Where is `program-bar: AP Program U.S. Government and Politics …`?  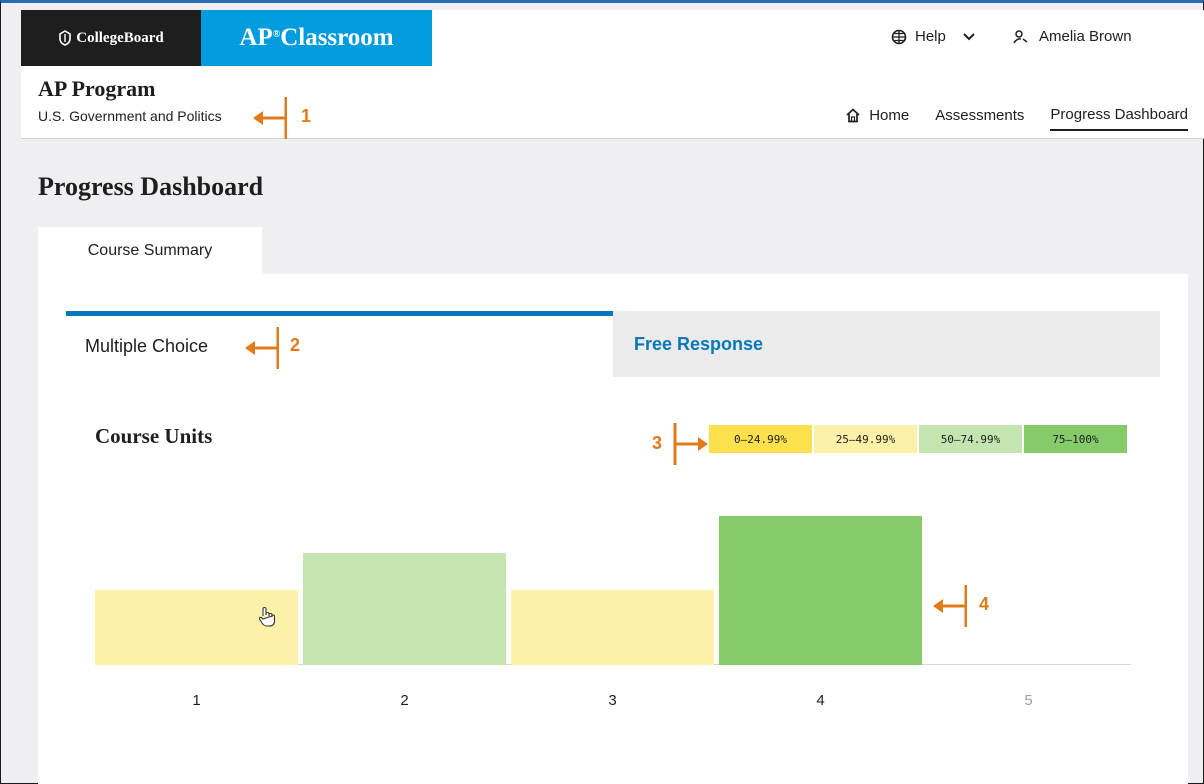
program-bar: AP Program U.S. Government and Politics … is located at coordinates (612, 102).